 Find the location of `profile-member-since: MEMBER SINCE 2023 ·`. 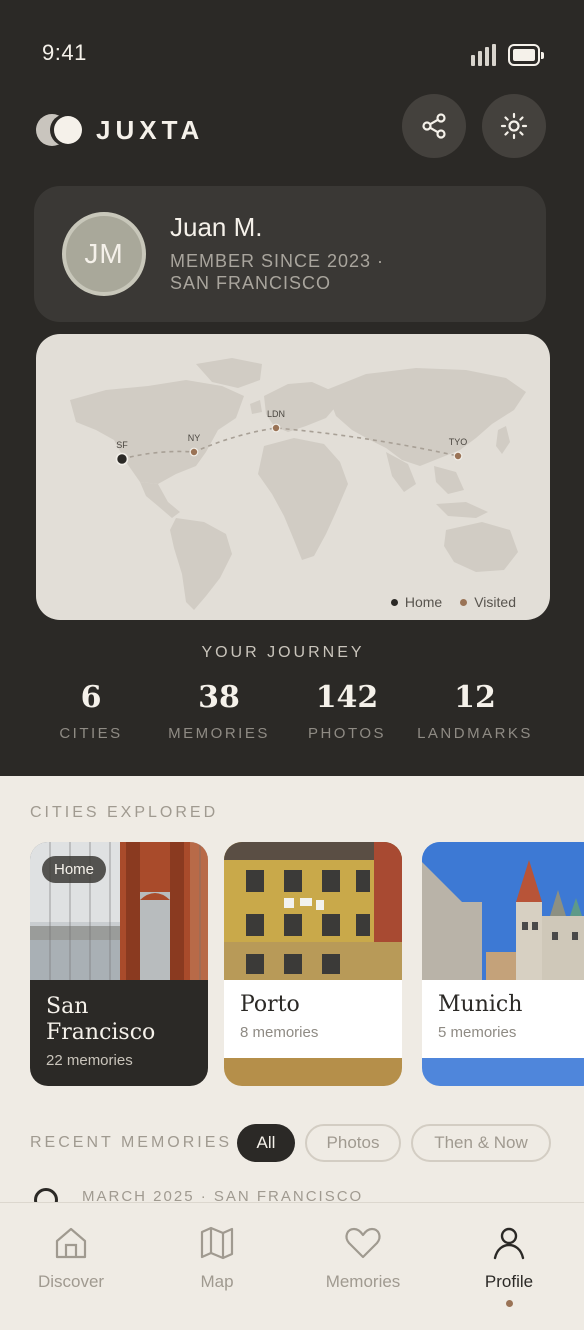

profile-member-since: MEMBER SINCE 2023 · is located at coordinates (277, 261).